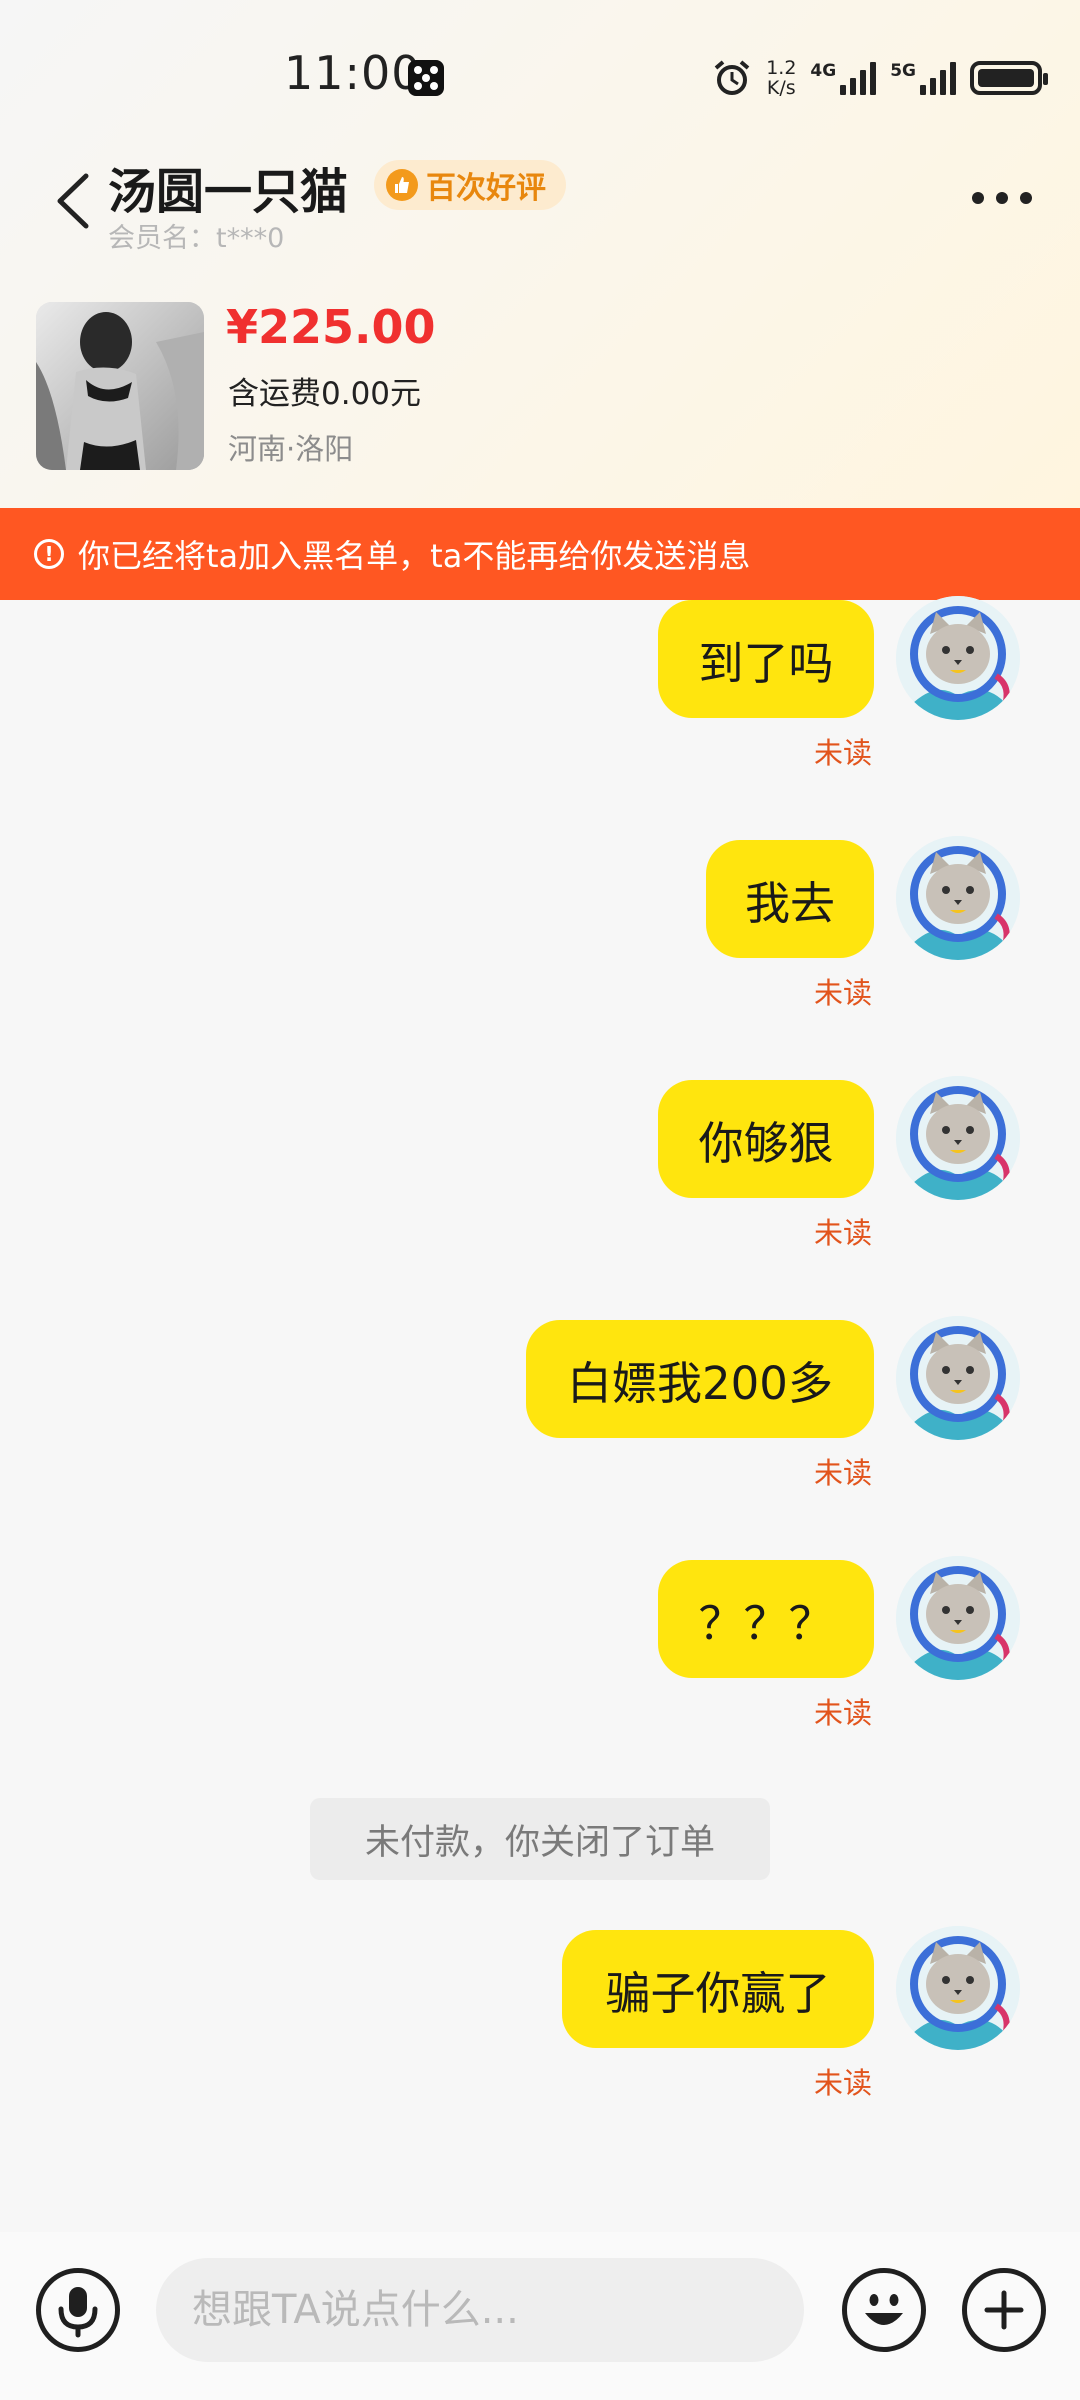 This screenshot has width=1080, height=2400. I want to click on message-bubble: 到了吗, so click(766, 659).